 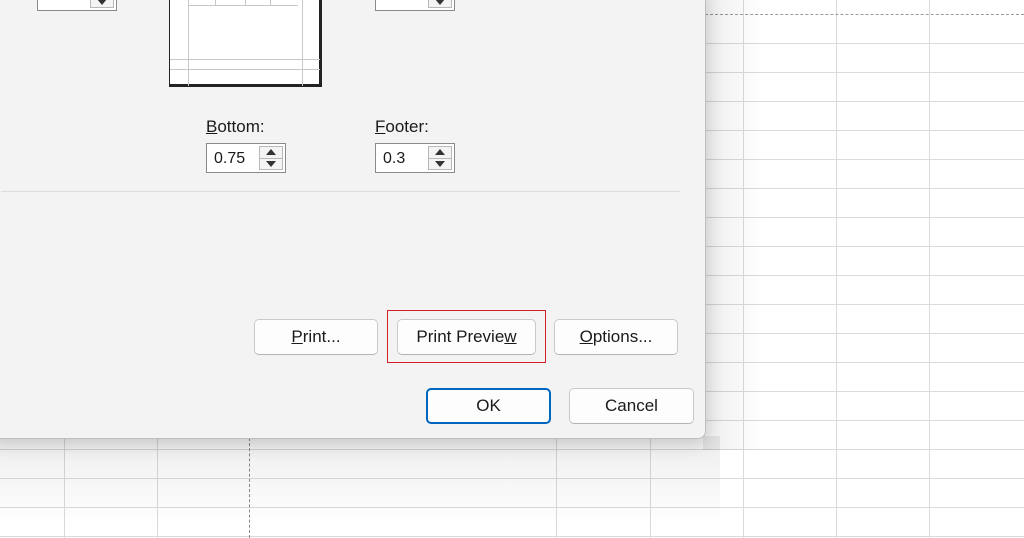 What do you see at coordinates (488, 406) in the screenshot?
I see `ok-button: OK` at bounding box center [488, 406].